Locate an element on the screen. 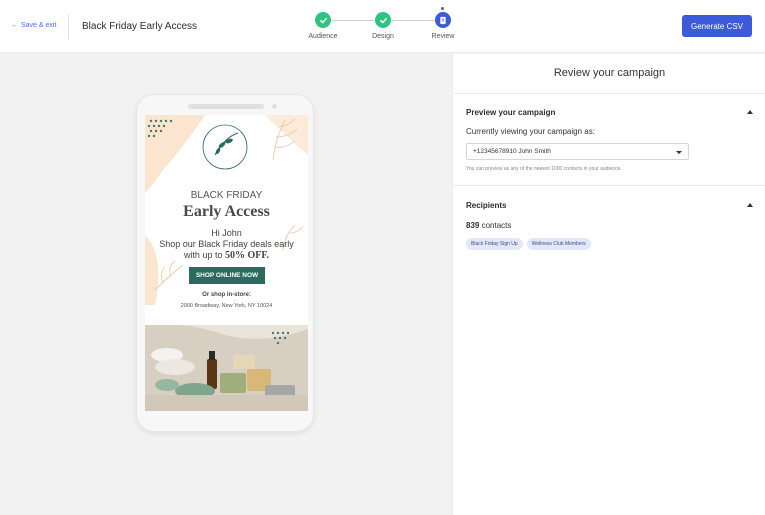 The width and height of the screenshot is (765, 515). step-label: Audience is located at coordinates (323, 36).